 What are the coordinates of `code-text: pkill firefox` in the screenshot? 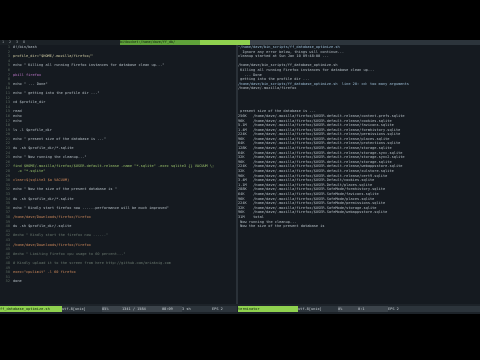 It's located at (27, 74).